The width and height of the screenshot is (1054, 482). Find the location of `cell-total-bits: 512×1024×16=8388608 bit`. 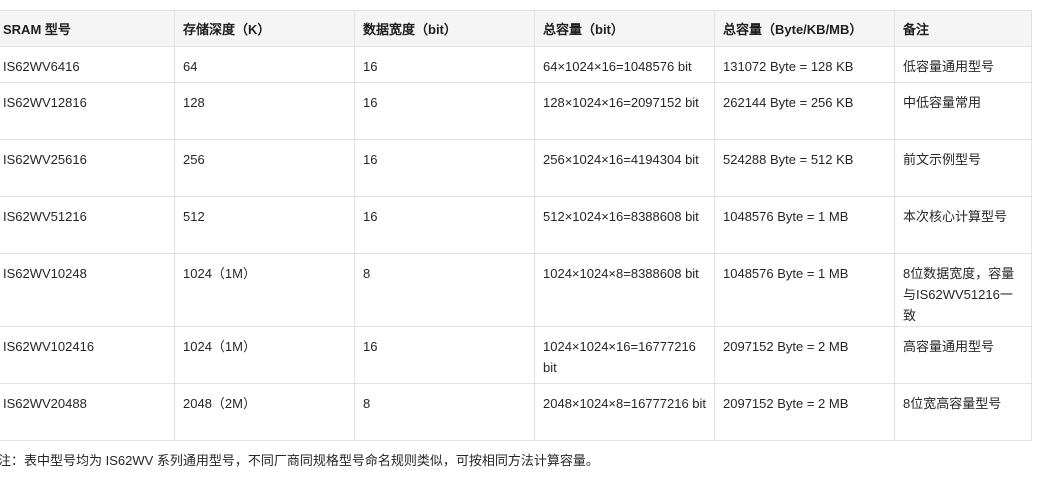

cell-total-bits: 512×1024×16=8388608 bit is located at coordinates (624, 225).